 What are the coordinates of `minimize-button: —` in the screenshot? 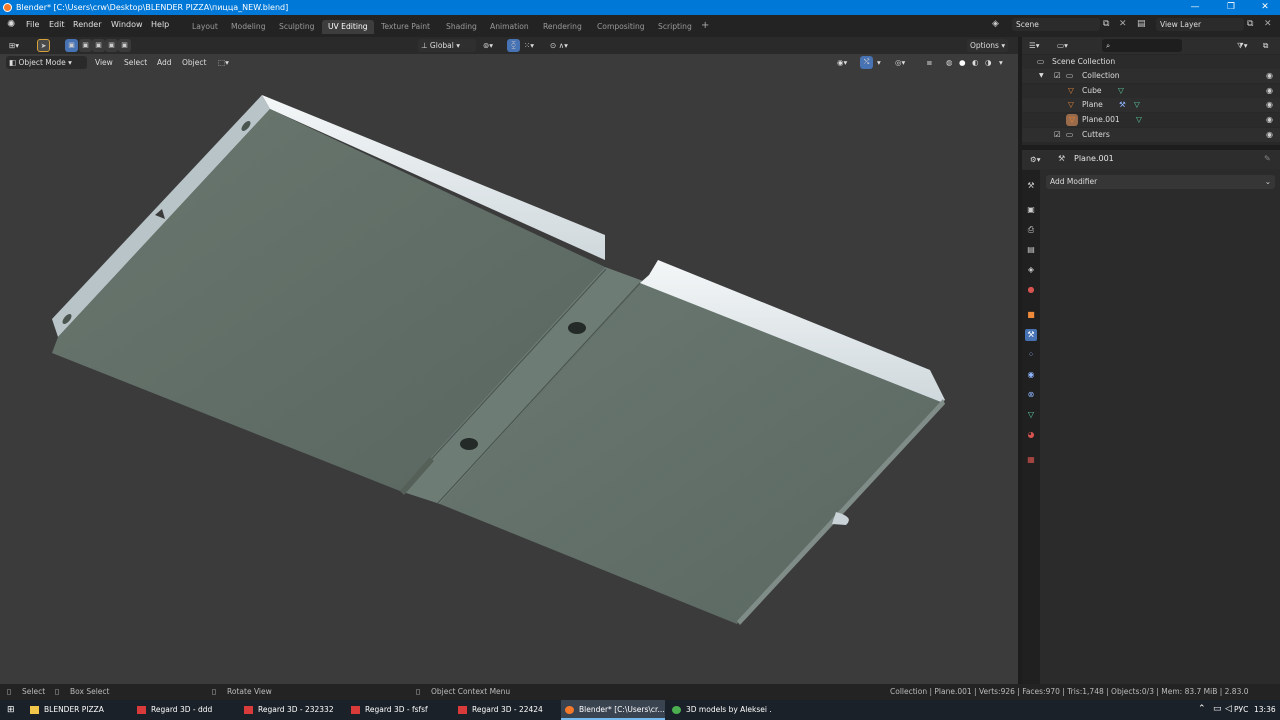 It's located at (1195, 7).